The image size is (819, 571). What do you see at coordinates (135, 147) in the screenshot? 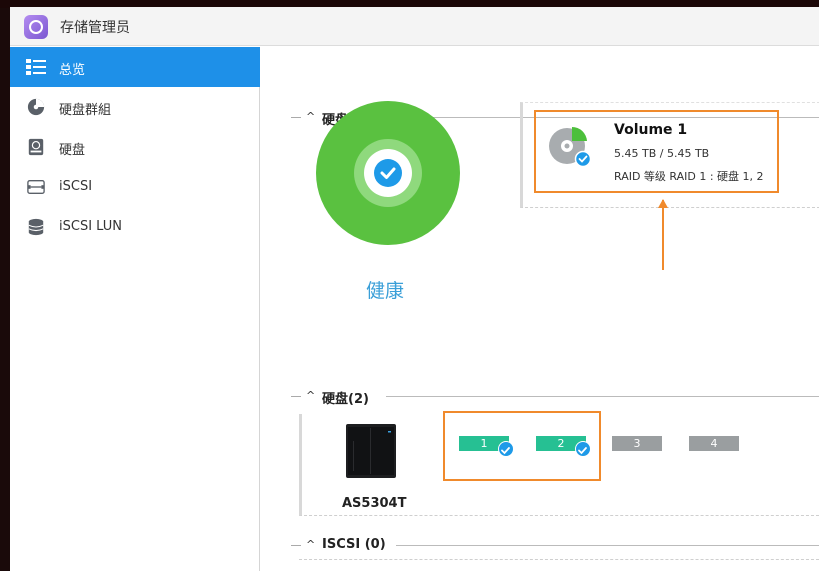
I see `sidebar-item-disks: 硬盘` at bounding box center [135, 147].